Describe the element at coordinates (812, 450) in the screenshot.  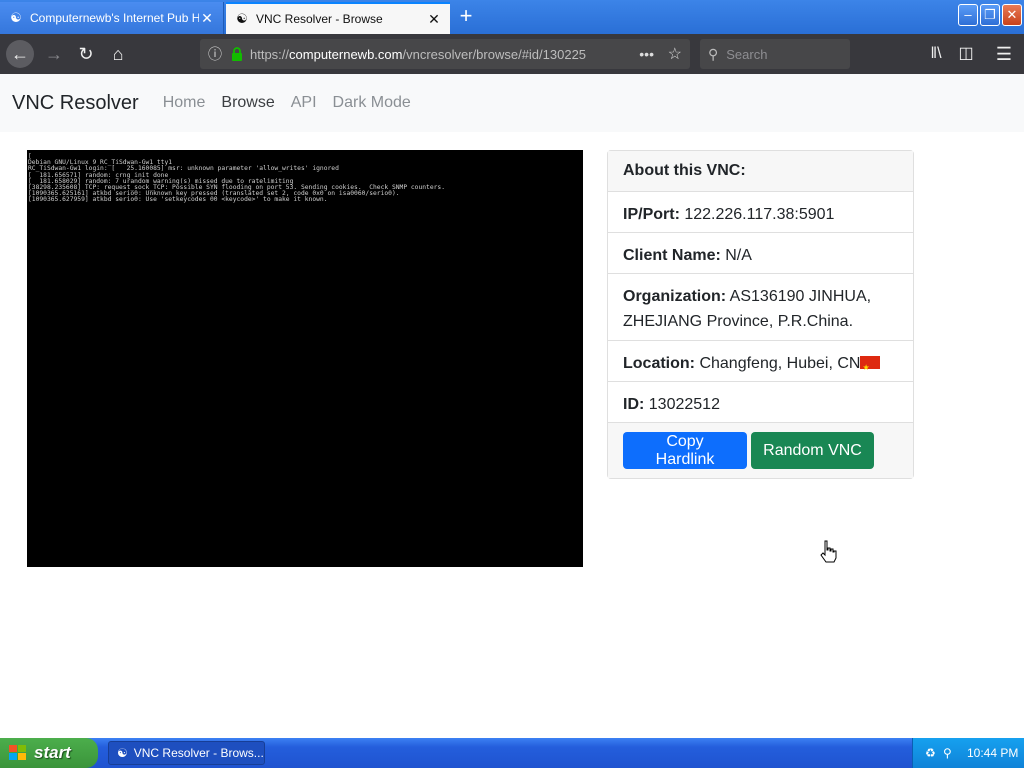
I see `random-vnc-button: Random VNC` at that location.